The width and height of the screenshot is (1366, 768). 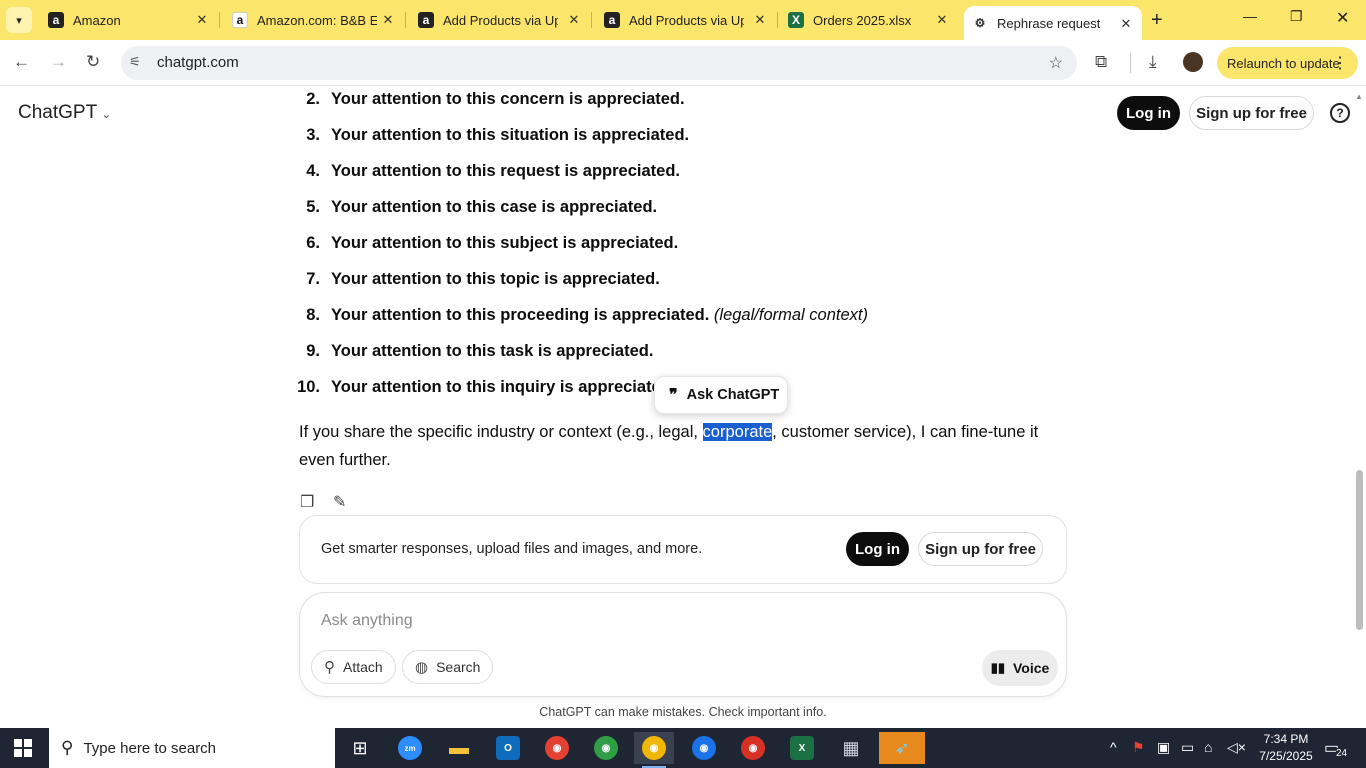 What do you see at coordinates (313, 243) in the screenshot?
I see `list-number: 6.` at bounding box center [313, 243].